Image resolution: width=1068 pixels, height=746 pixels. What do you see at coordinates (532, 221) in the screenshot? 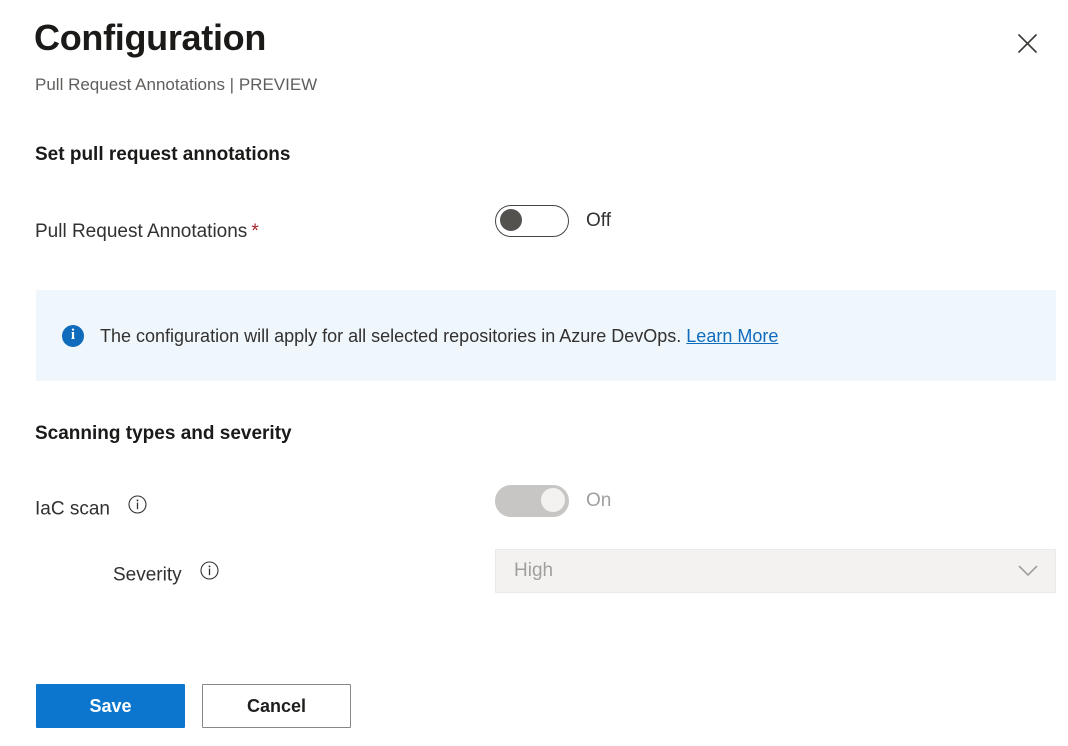
I see `pull-request-annotations-toggle` at bounding box center [532, 221].